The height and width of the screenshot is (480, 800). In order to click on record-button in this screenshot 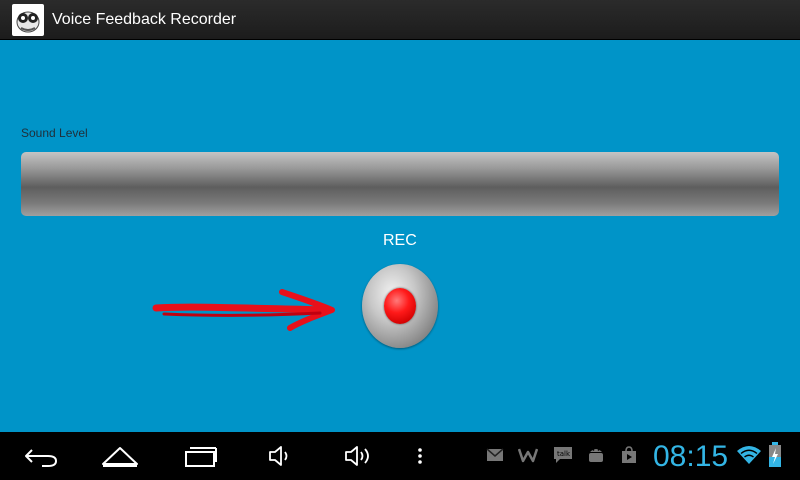, I will do `click(400, 306)`.